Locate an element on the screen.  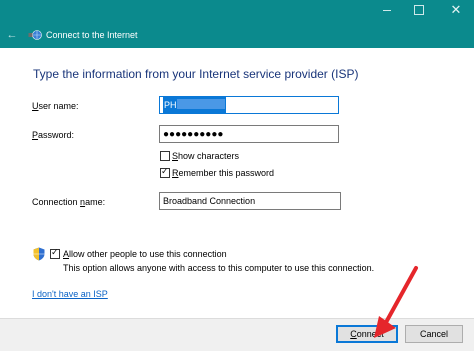
connection-name-label: Connection name: is located at coordinates (69, 202).